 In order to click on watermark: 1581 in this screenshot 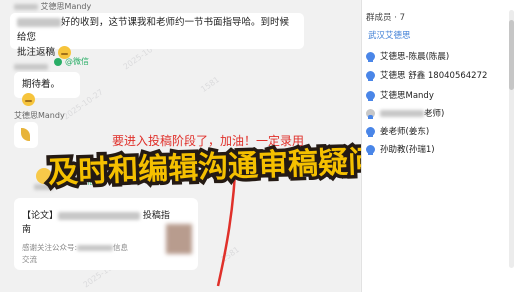, I will do `click(210, 84)`.